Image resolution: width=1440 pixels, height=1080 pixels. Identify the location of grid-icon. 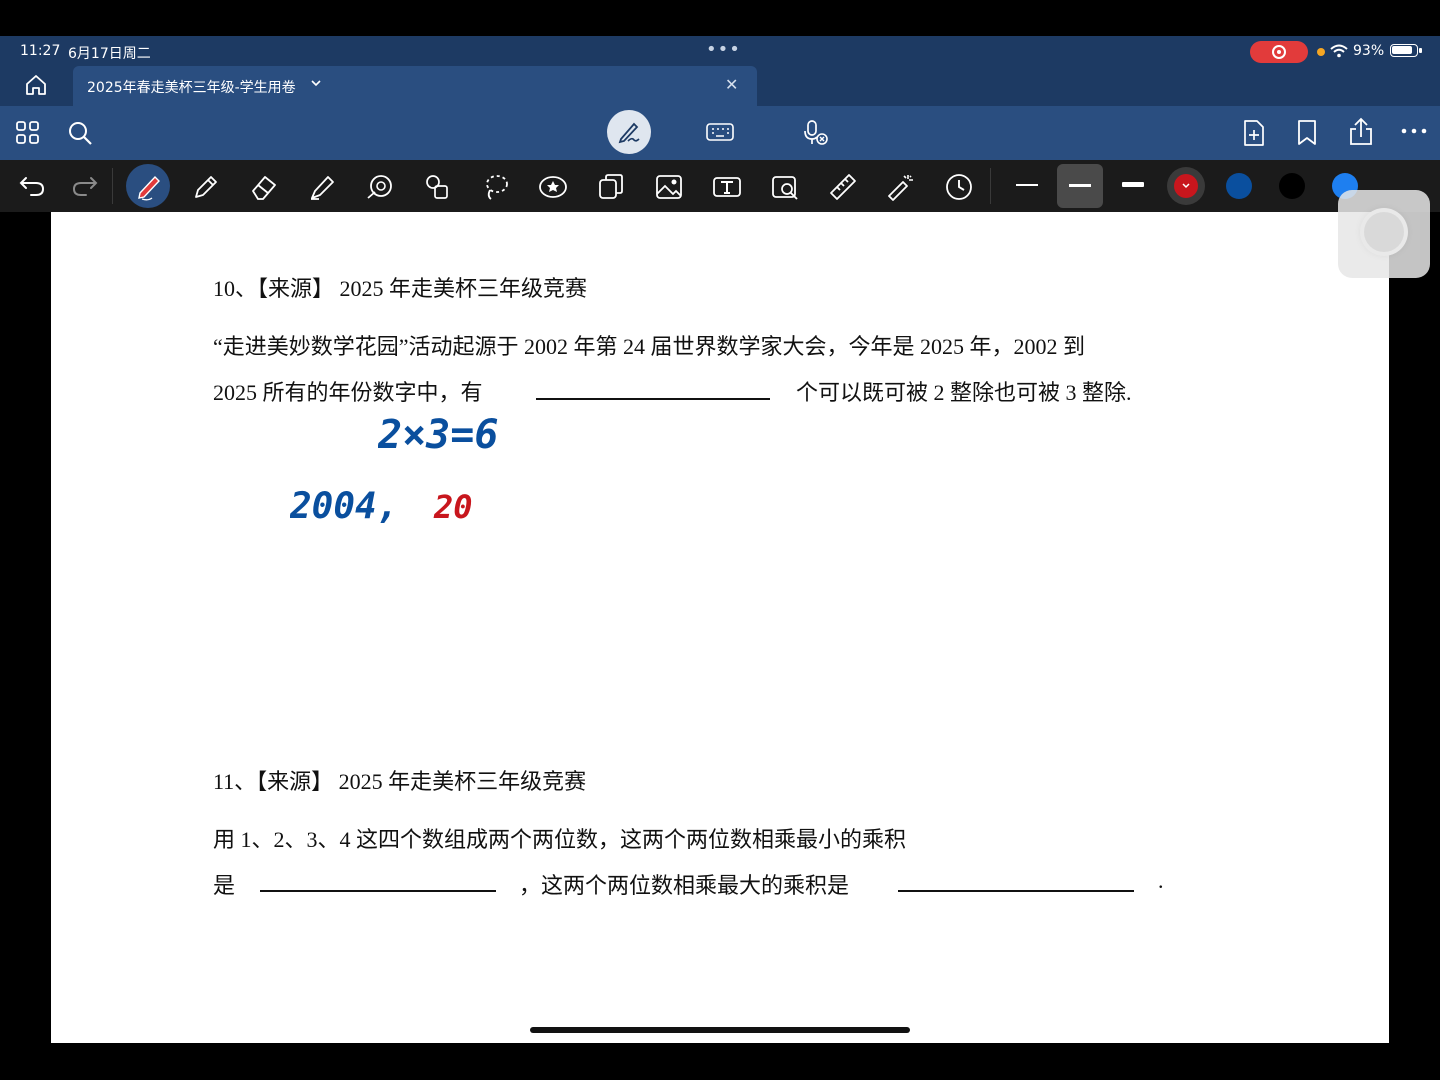
(28, 133).